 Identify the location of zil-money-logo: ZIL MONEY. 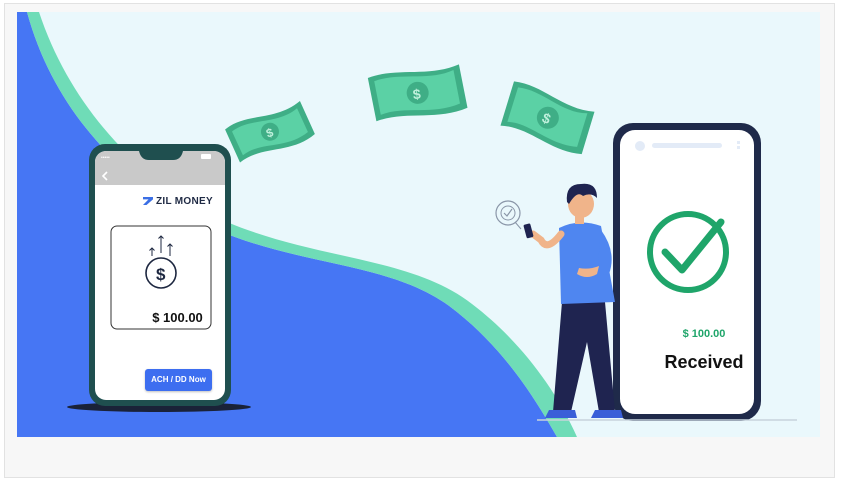
(178, 201).